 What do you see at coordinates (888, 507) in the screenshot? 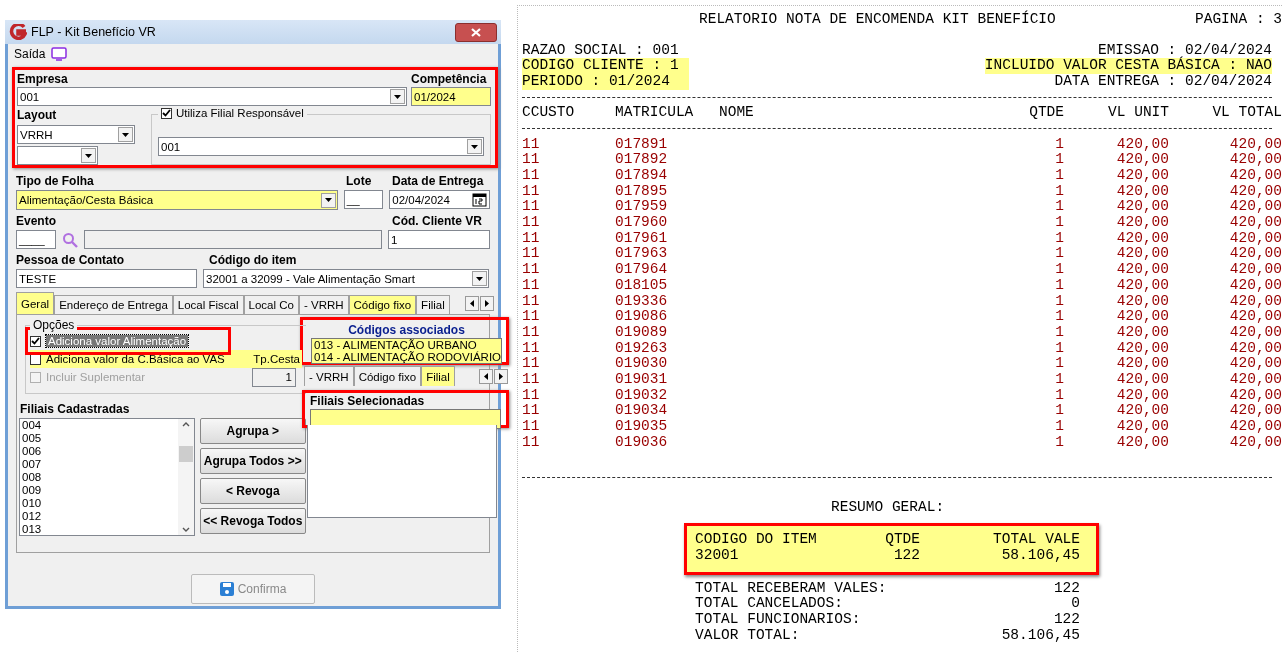
I see `summary-title: RESUMO GERAL:` at bounding box center [888, 507].